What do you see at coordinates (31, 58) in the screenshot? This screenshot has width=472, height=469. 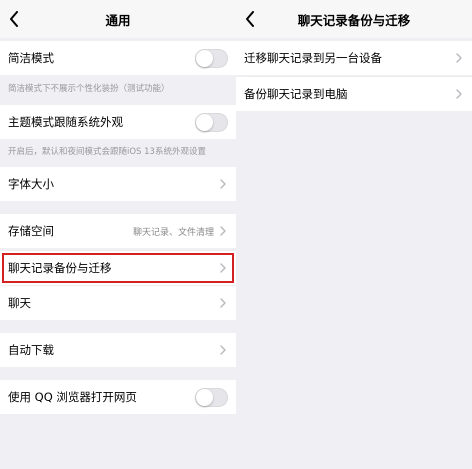 I see `simple-mode-label: 简洁模式` at bounding box center [31, 58].